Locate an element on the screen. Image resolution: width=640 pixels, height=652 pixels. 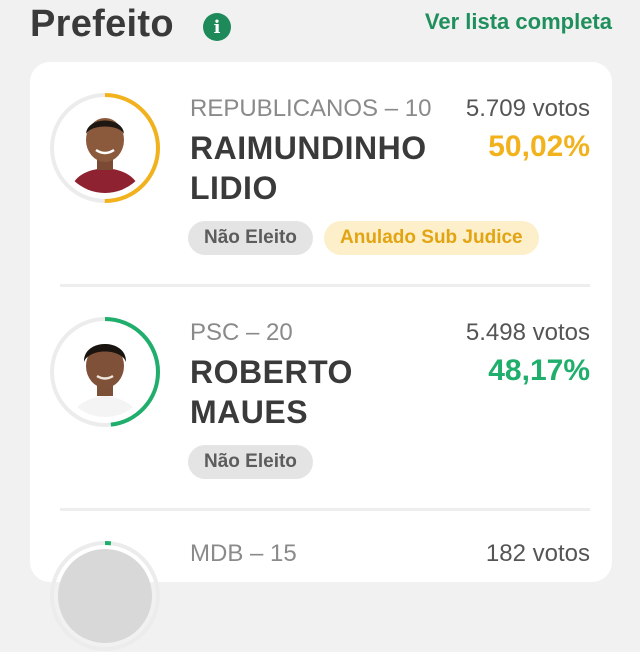
candidate-name-line2: LIDIO is located at coordinates (234, 188).